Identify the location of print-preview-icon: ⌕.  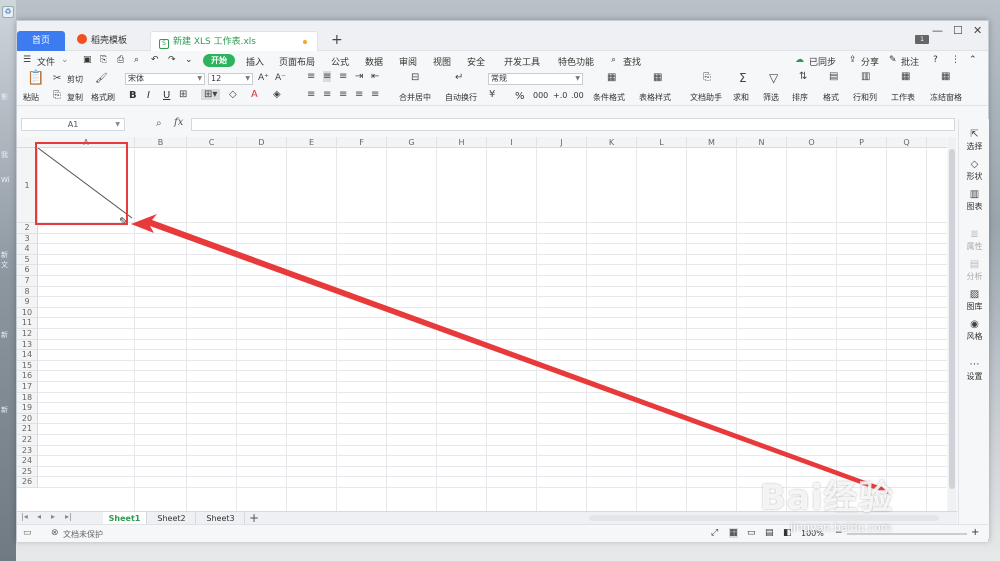
(136, 60).